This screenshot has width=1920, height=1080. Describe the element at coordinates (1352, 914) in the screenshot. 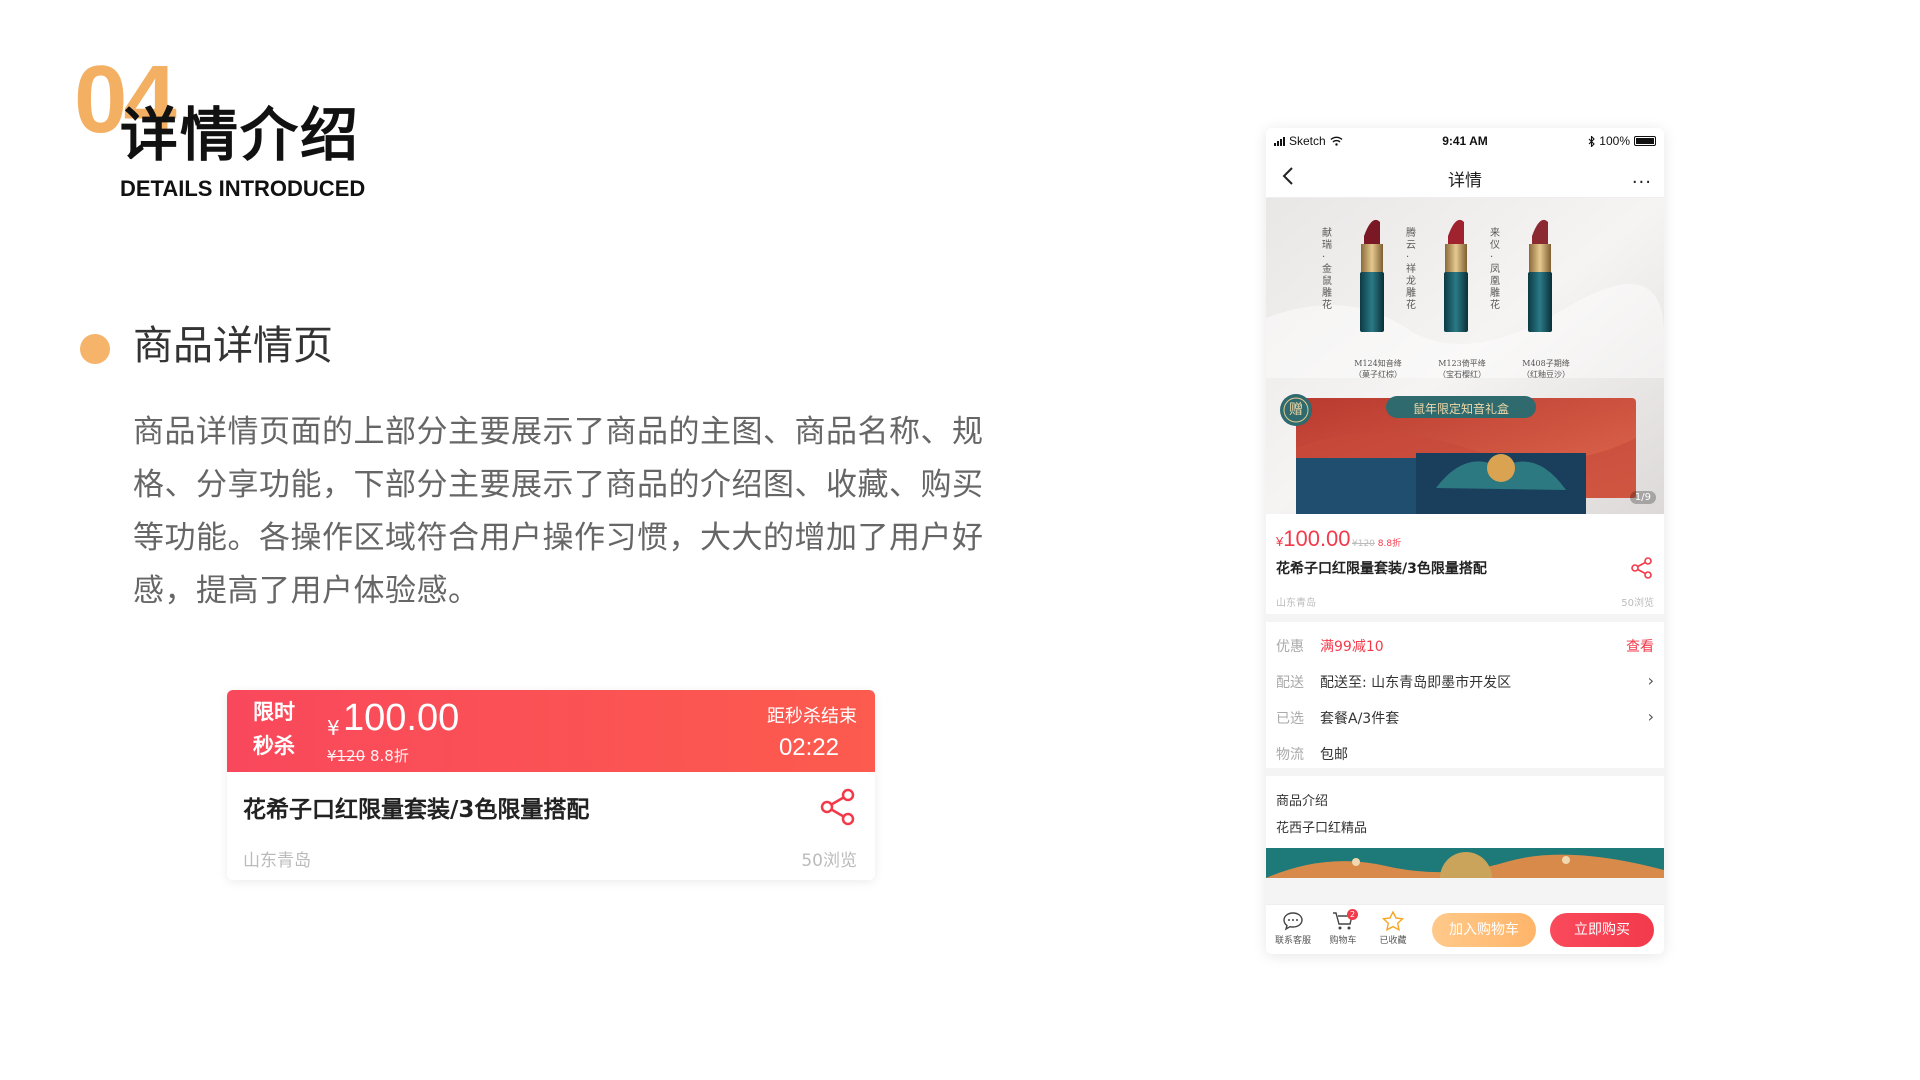

I see `cart-badge: 2` at that location.